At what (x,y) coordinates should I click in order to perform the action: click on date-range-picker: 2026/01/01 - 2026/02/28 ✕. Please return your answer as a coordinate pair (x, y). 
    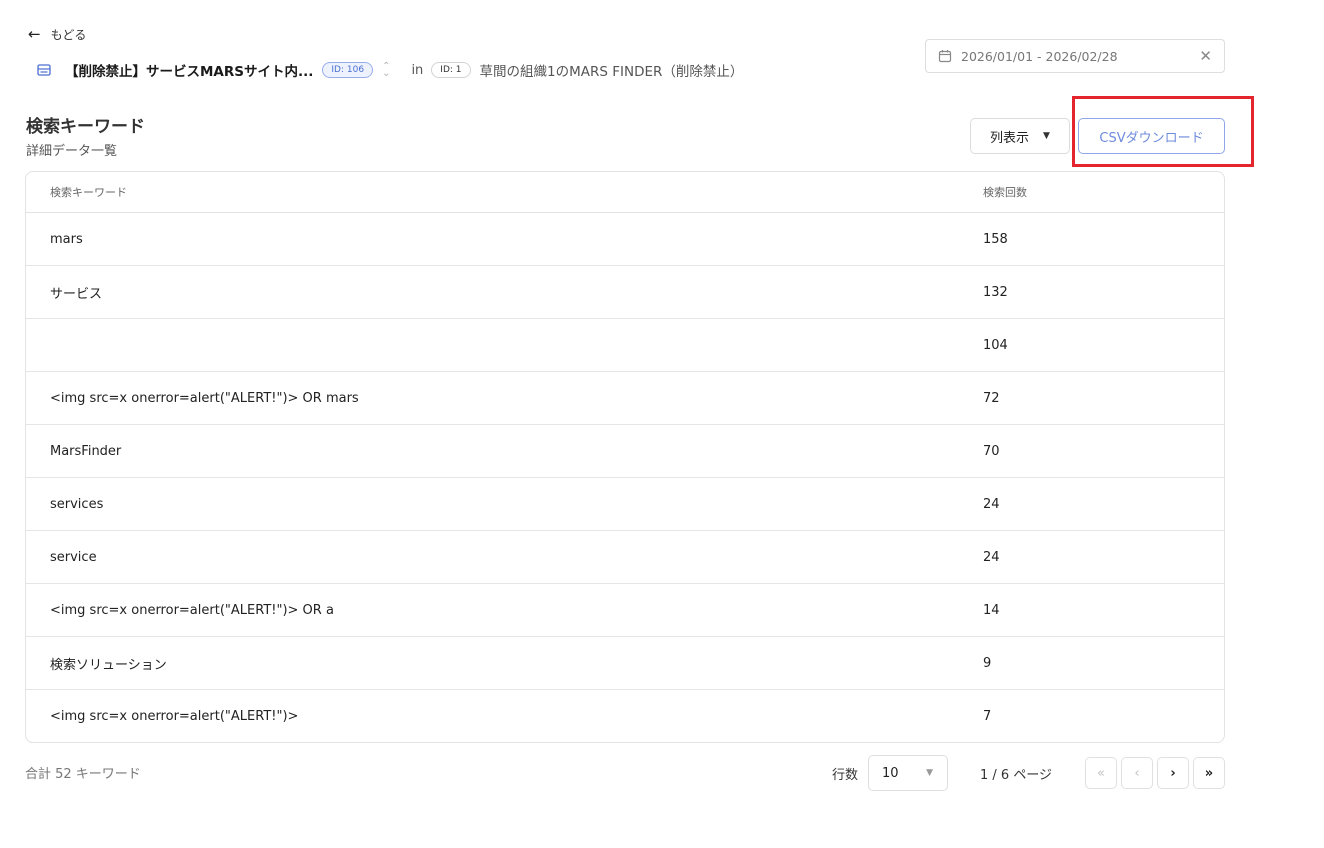
    Looking at the image, I should click on (1075, 56).